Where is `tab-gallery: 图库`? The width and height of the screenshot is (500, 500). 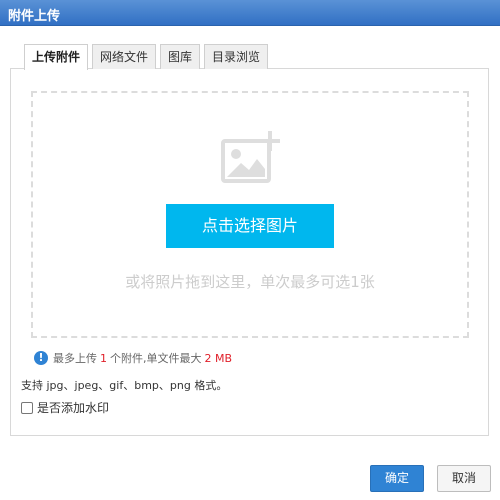
tab-gallery: 图库 is located at coordinates (180, 56).